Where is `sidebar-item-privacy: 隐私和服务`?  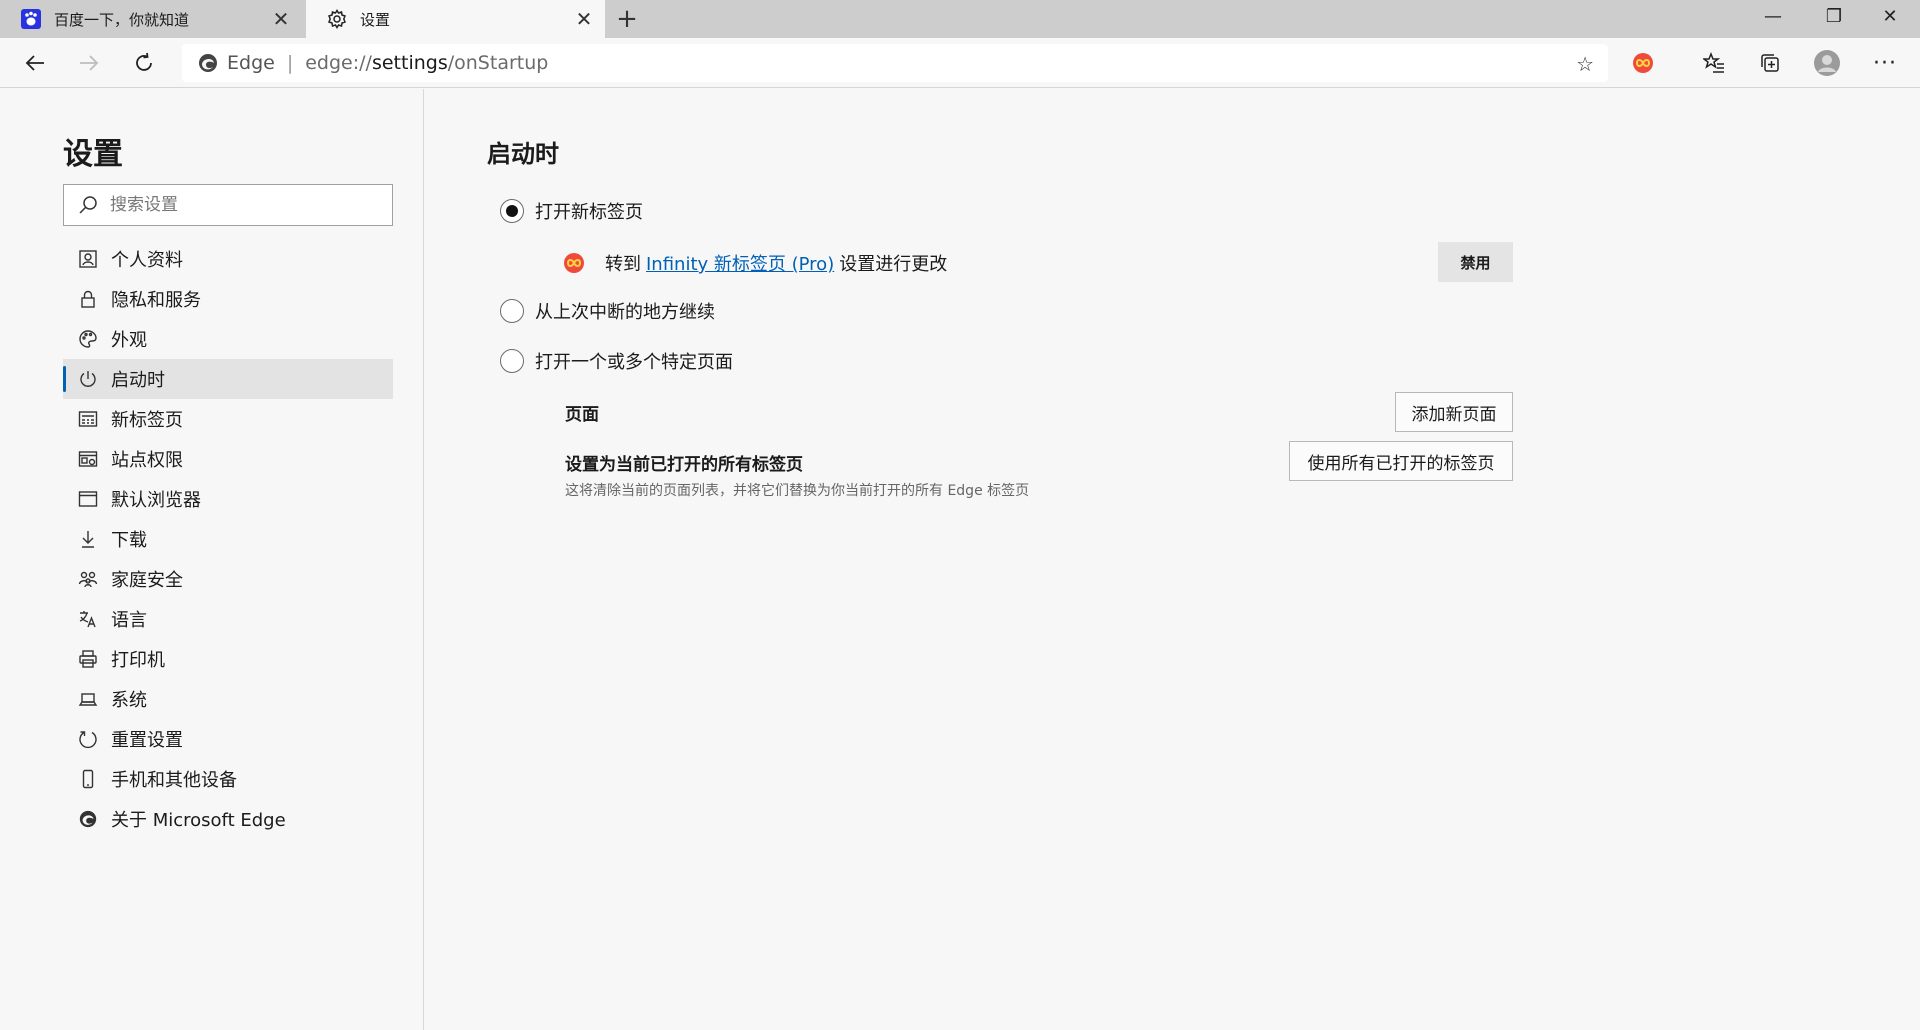
sidebar-item-privacy: 隐私和服务 is located at coordinates (228, 299).